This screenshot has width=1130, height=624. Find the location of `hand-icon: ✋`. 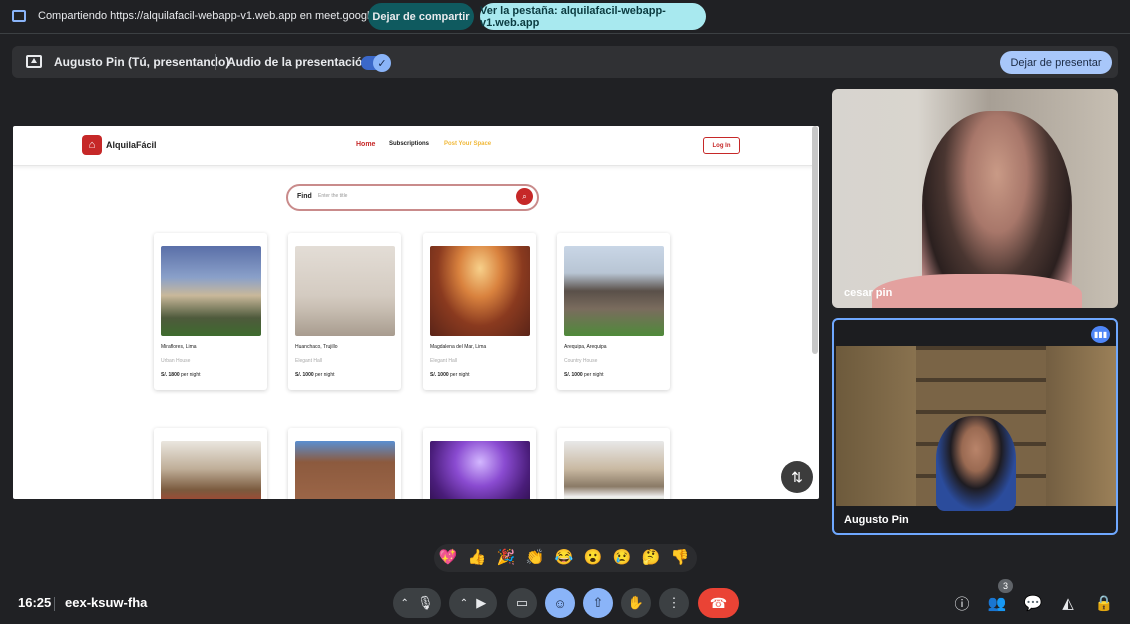

hand-icon: ✋ is located at coordinates (636, 602).